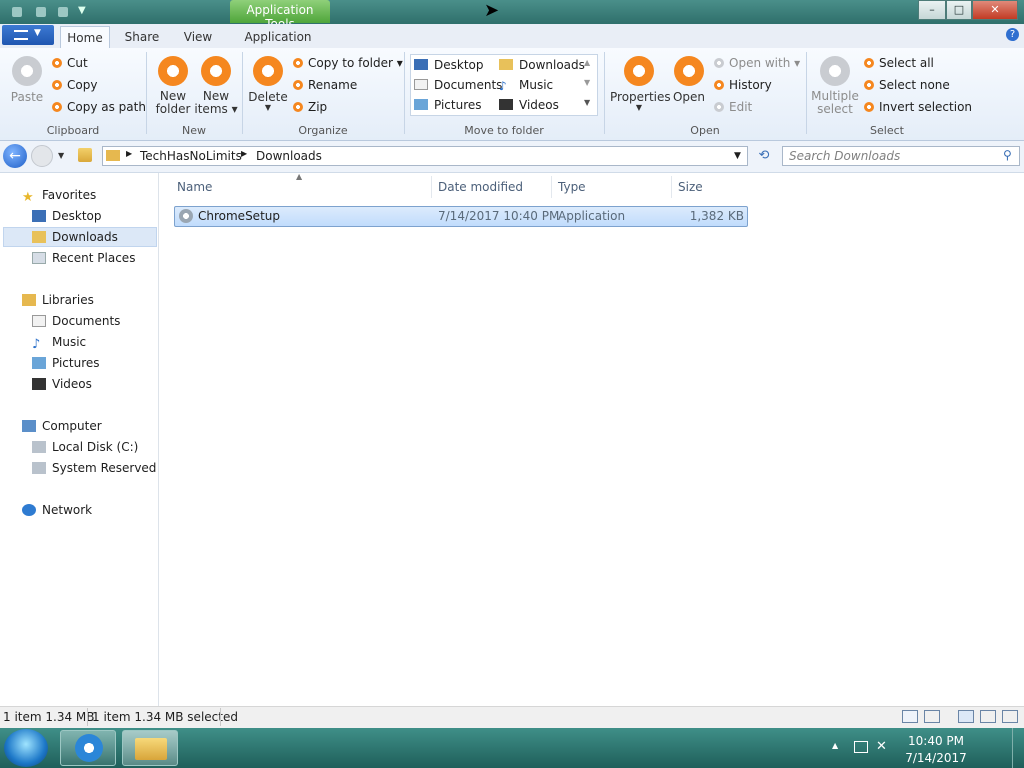  I want to click on invert-selection-button: Invert selection, so click(918, 107).